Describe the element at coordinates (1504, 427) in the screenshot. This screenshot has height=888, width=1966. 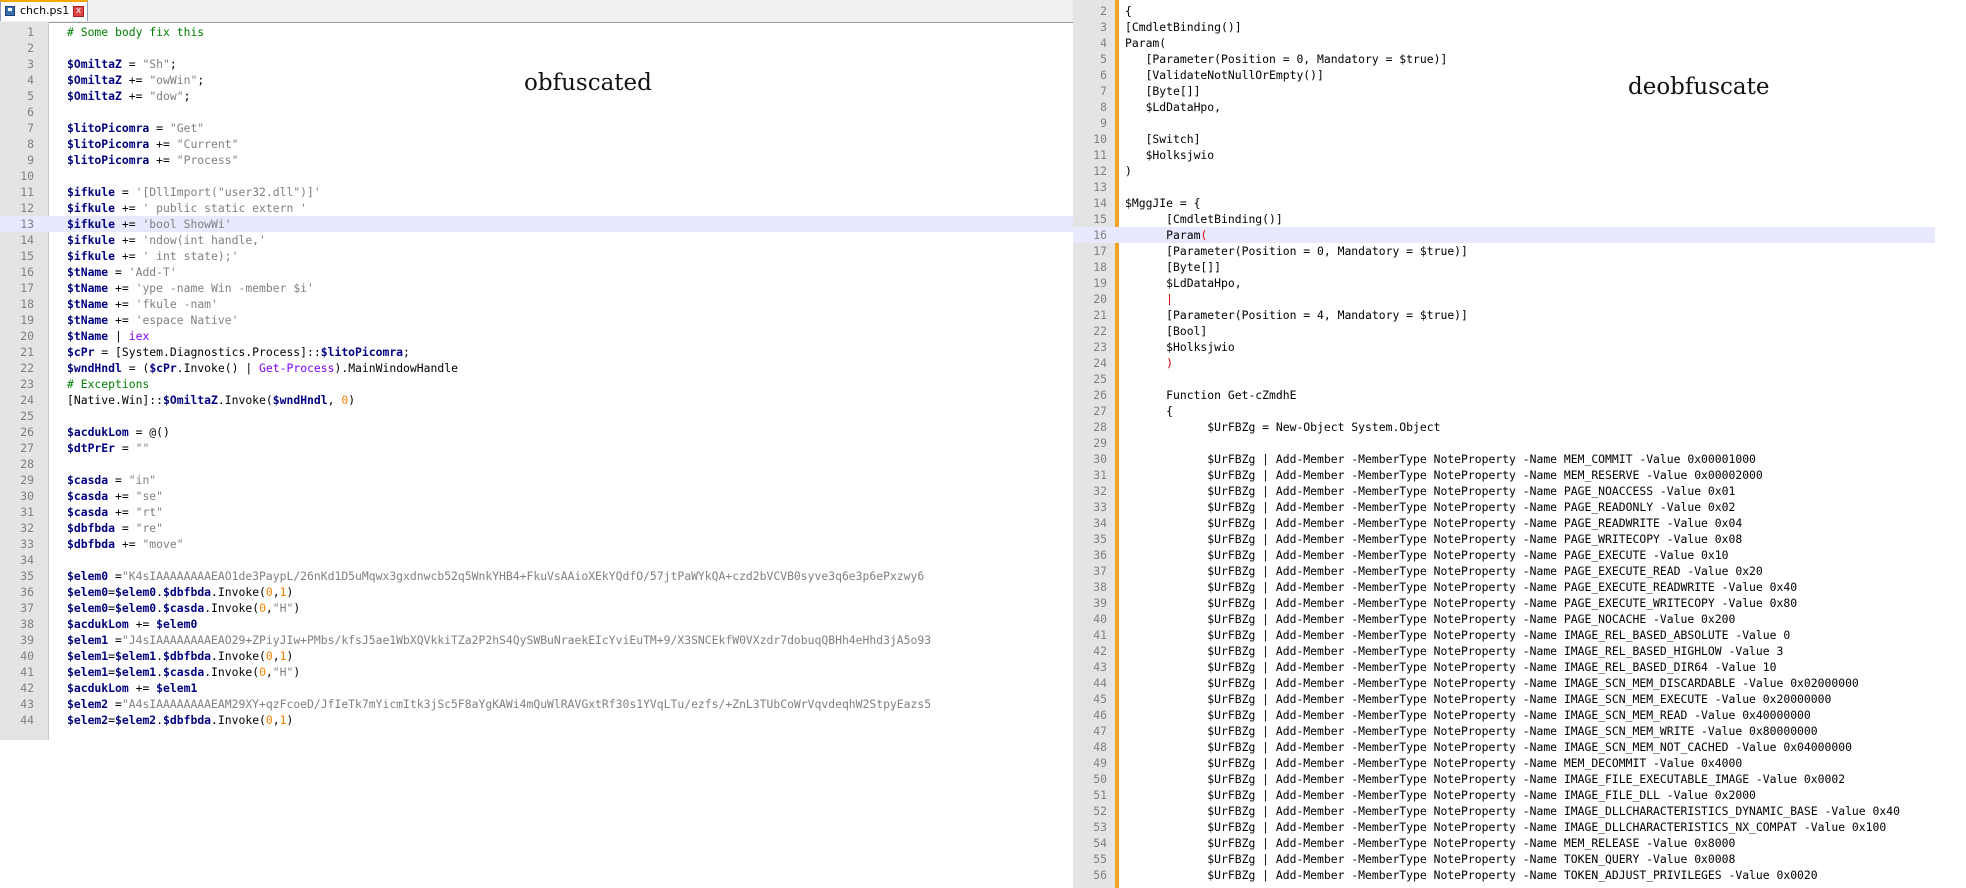
I see `code-line: 28 $UrFBZg = New-Object System.Object` at that location.